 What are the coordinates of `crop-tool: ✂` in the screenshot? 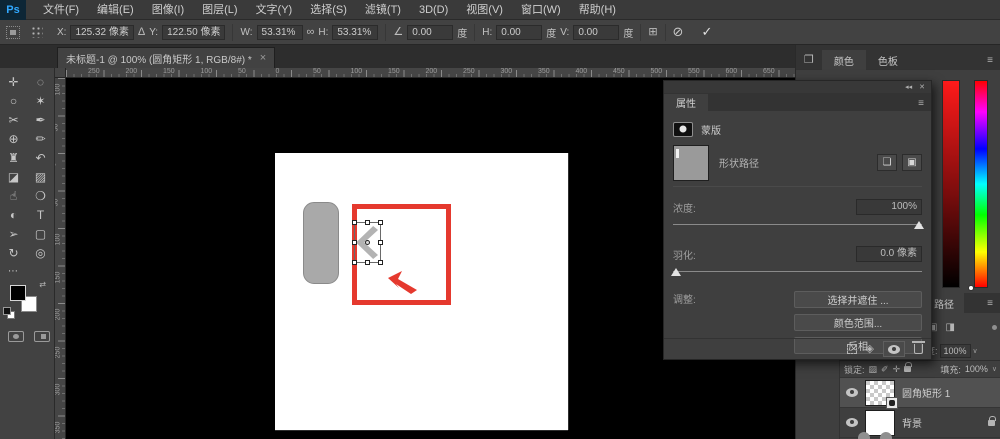 It's located at (14, 119).